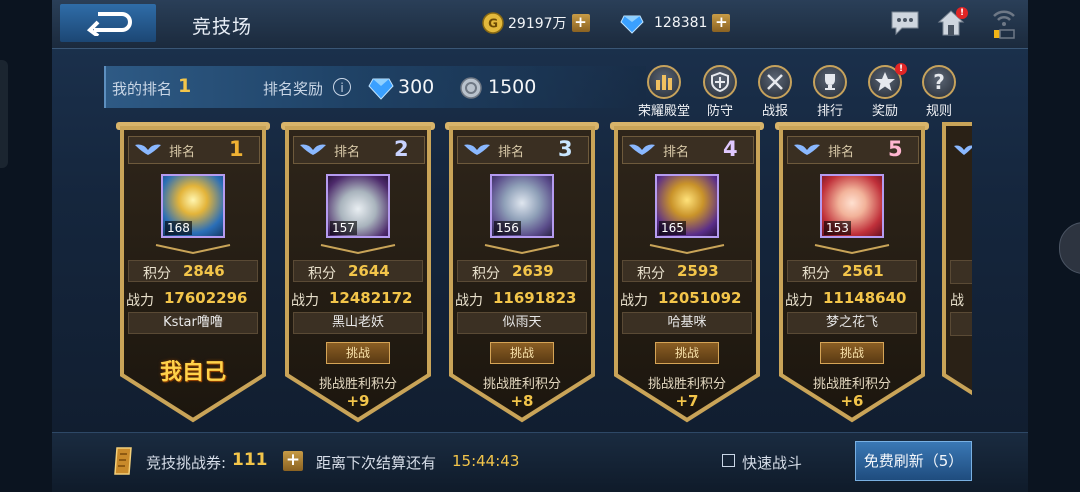 This screenshot has width=1080, height=492. I want to click on score-box: 积分 2846, so click(193, 271).